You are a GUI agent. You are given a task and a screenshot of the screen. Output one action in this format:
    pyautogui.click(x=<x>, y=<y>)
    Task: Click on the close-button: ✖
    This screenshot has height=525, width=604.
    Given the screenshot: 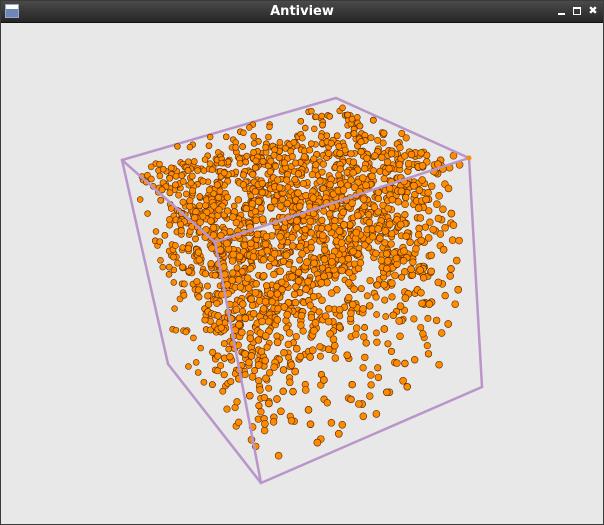 What is the action you would take?
    pyautogui.click(x=593, y=11)
    